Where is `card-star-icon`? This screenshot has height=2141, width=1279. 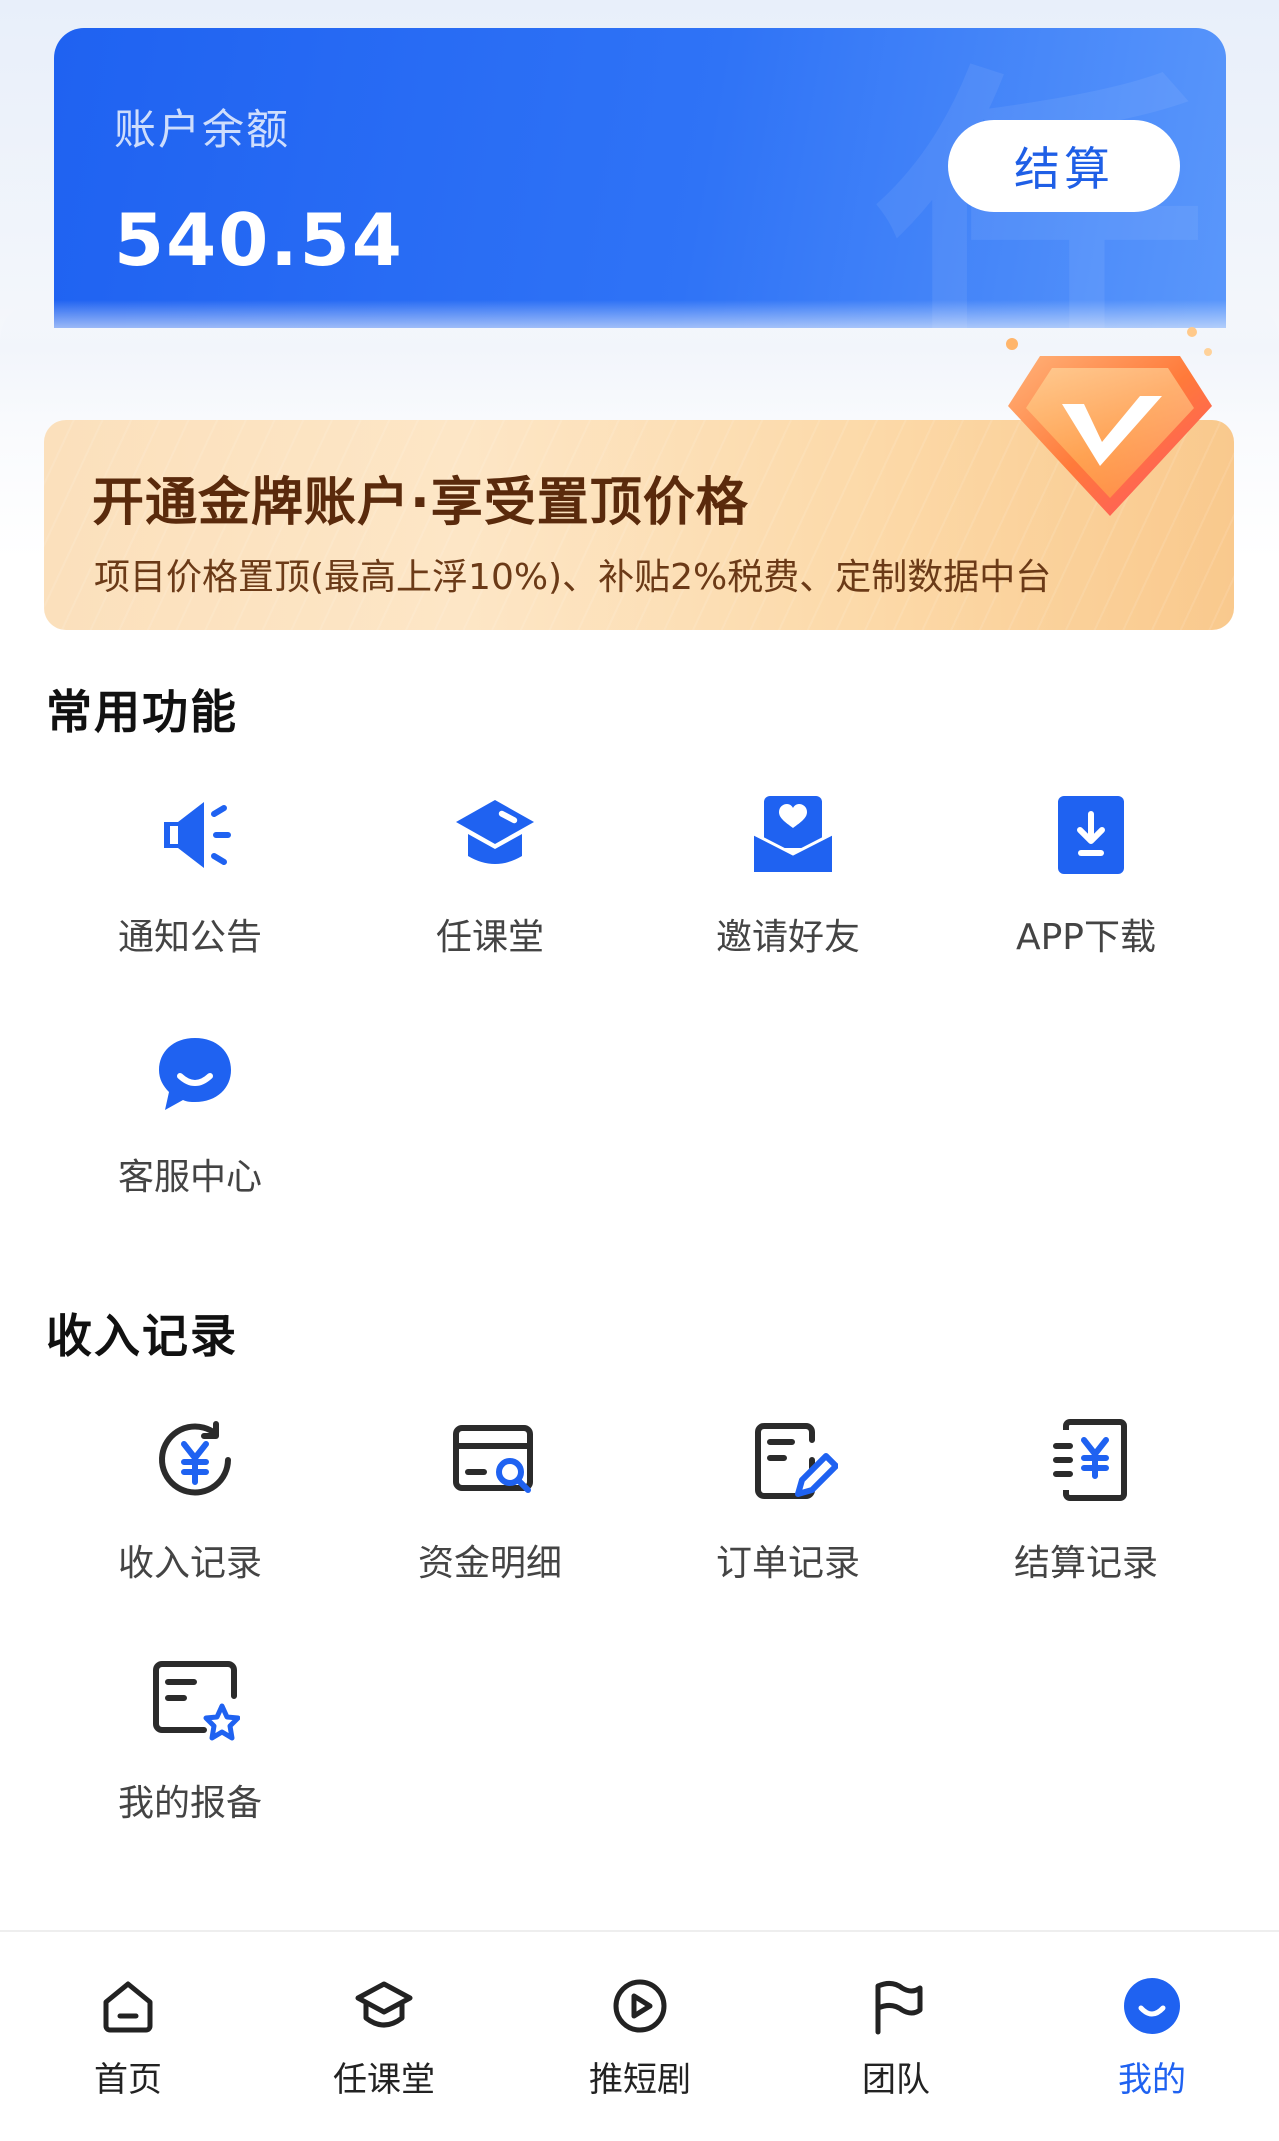
card-star-icon is located at coordinates (196, 1701).